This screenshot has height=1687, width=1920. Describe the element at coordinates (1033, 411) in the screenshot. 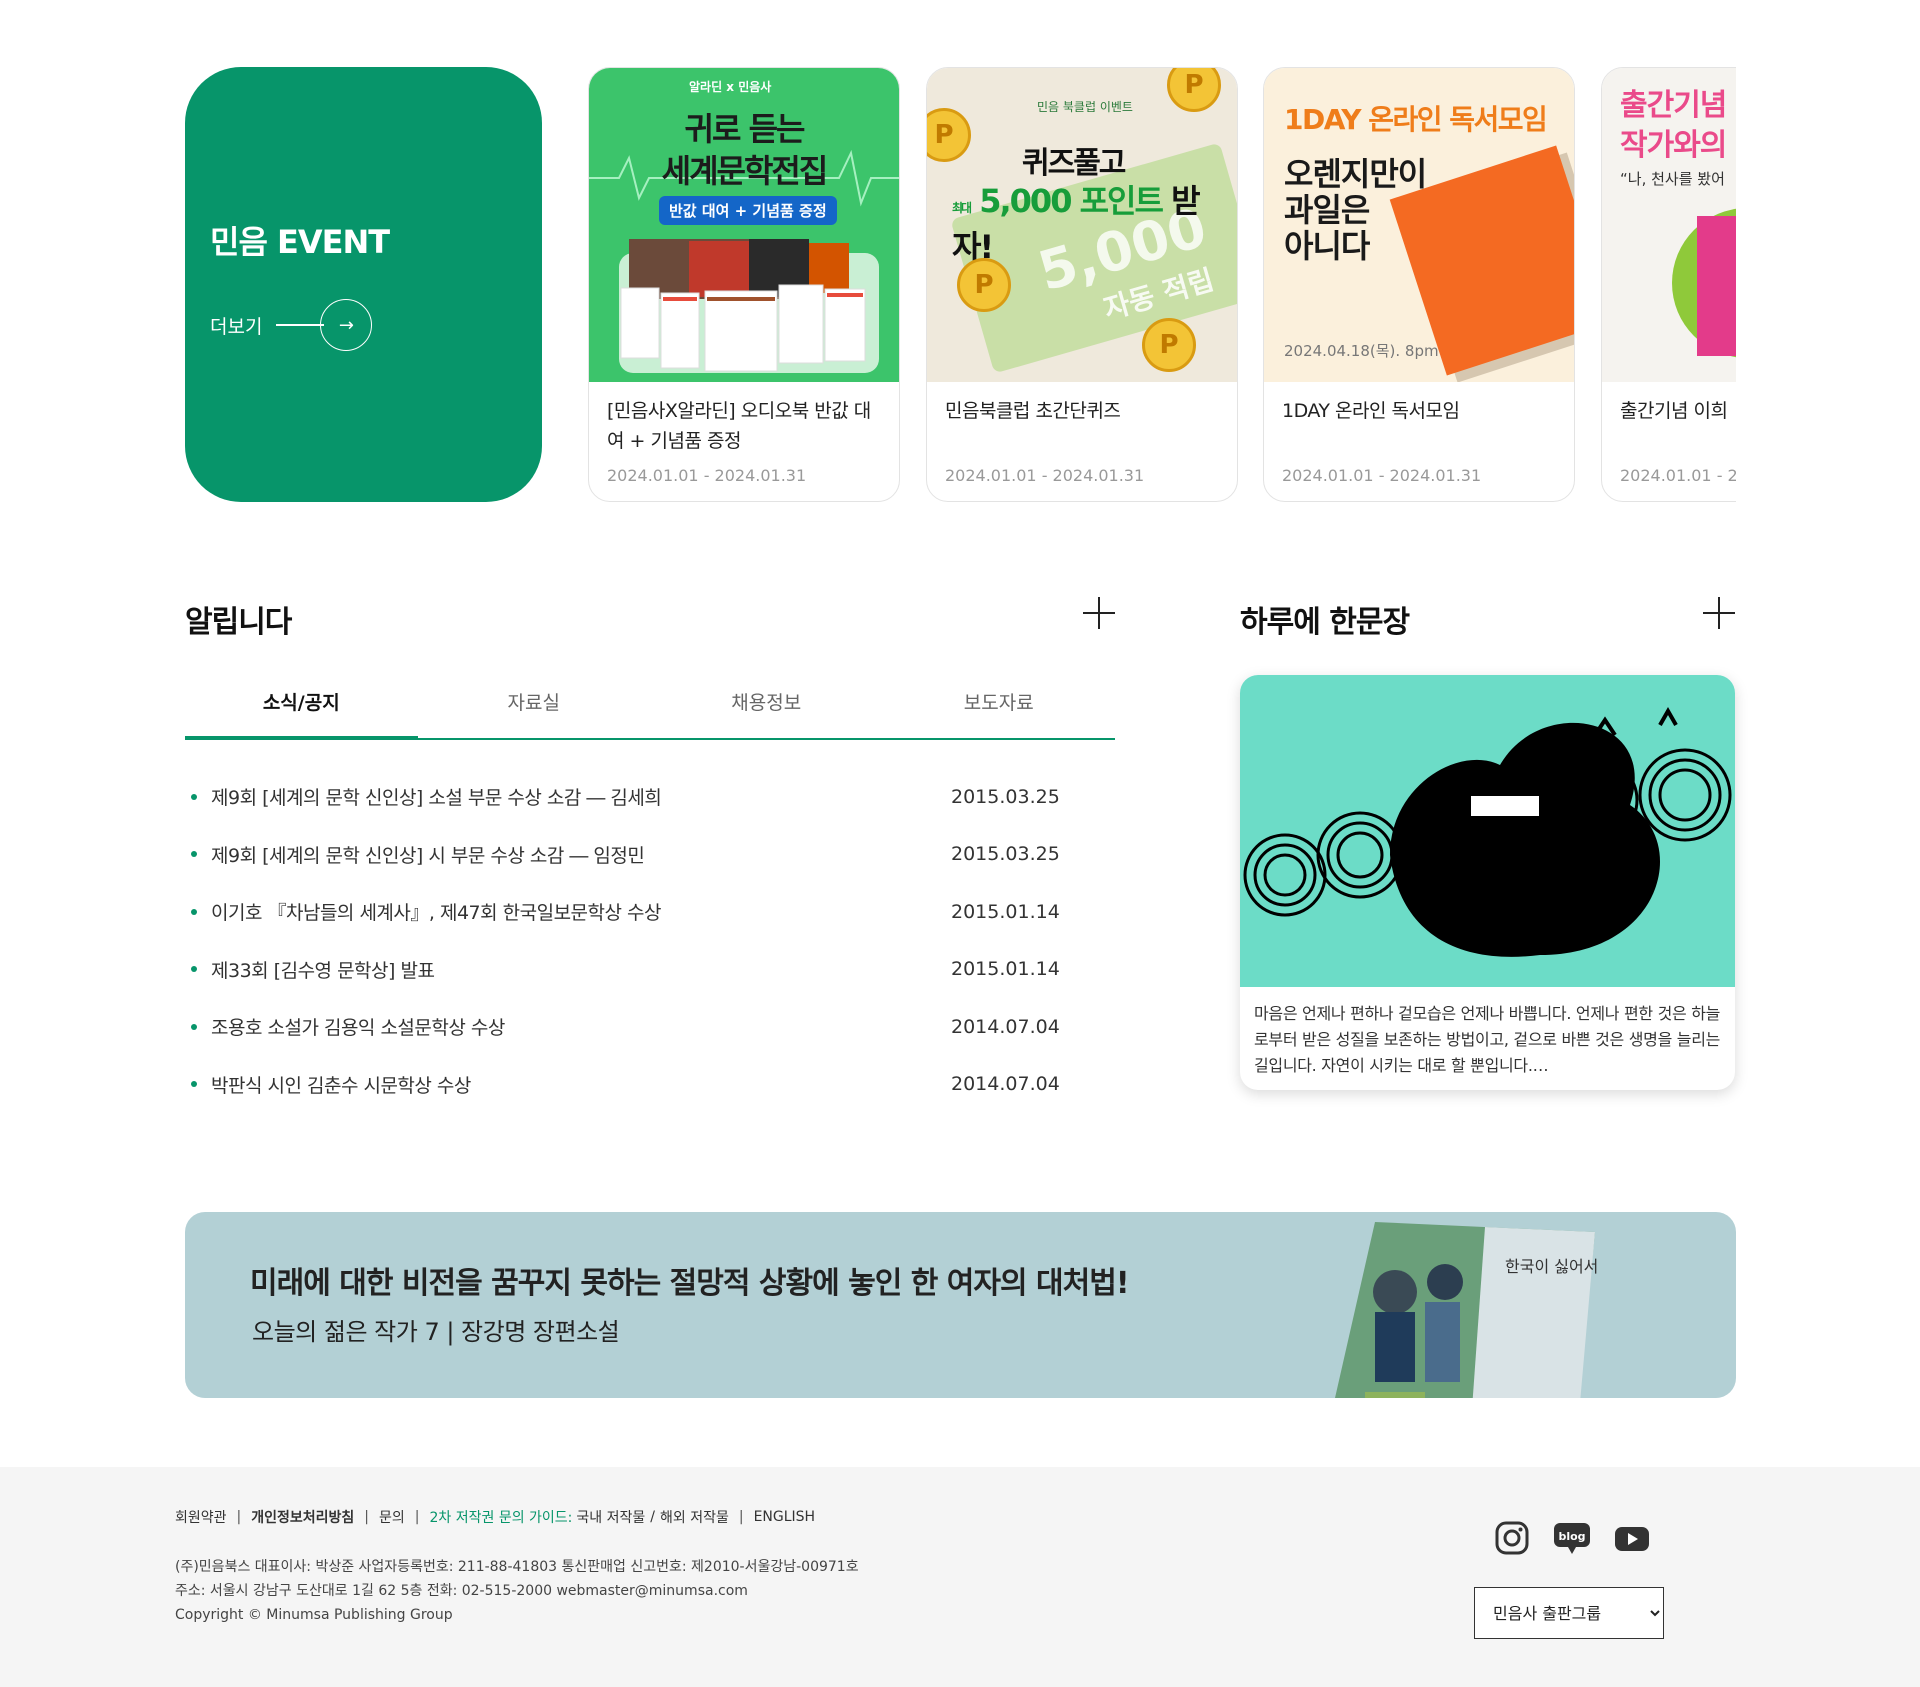

I see `event-item-title: 민음북클럽 초간단퀴즈` at that location.